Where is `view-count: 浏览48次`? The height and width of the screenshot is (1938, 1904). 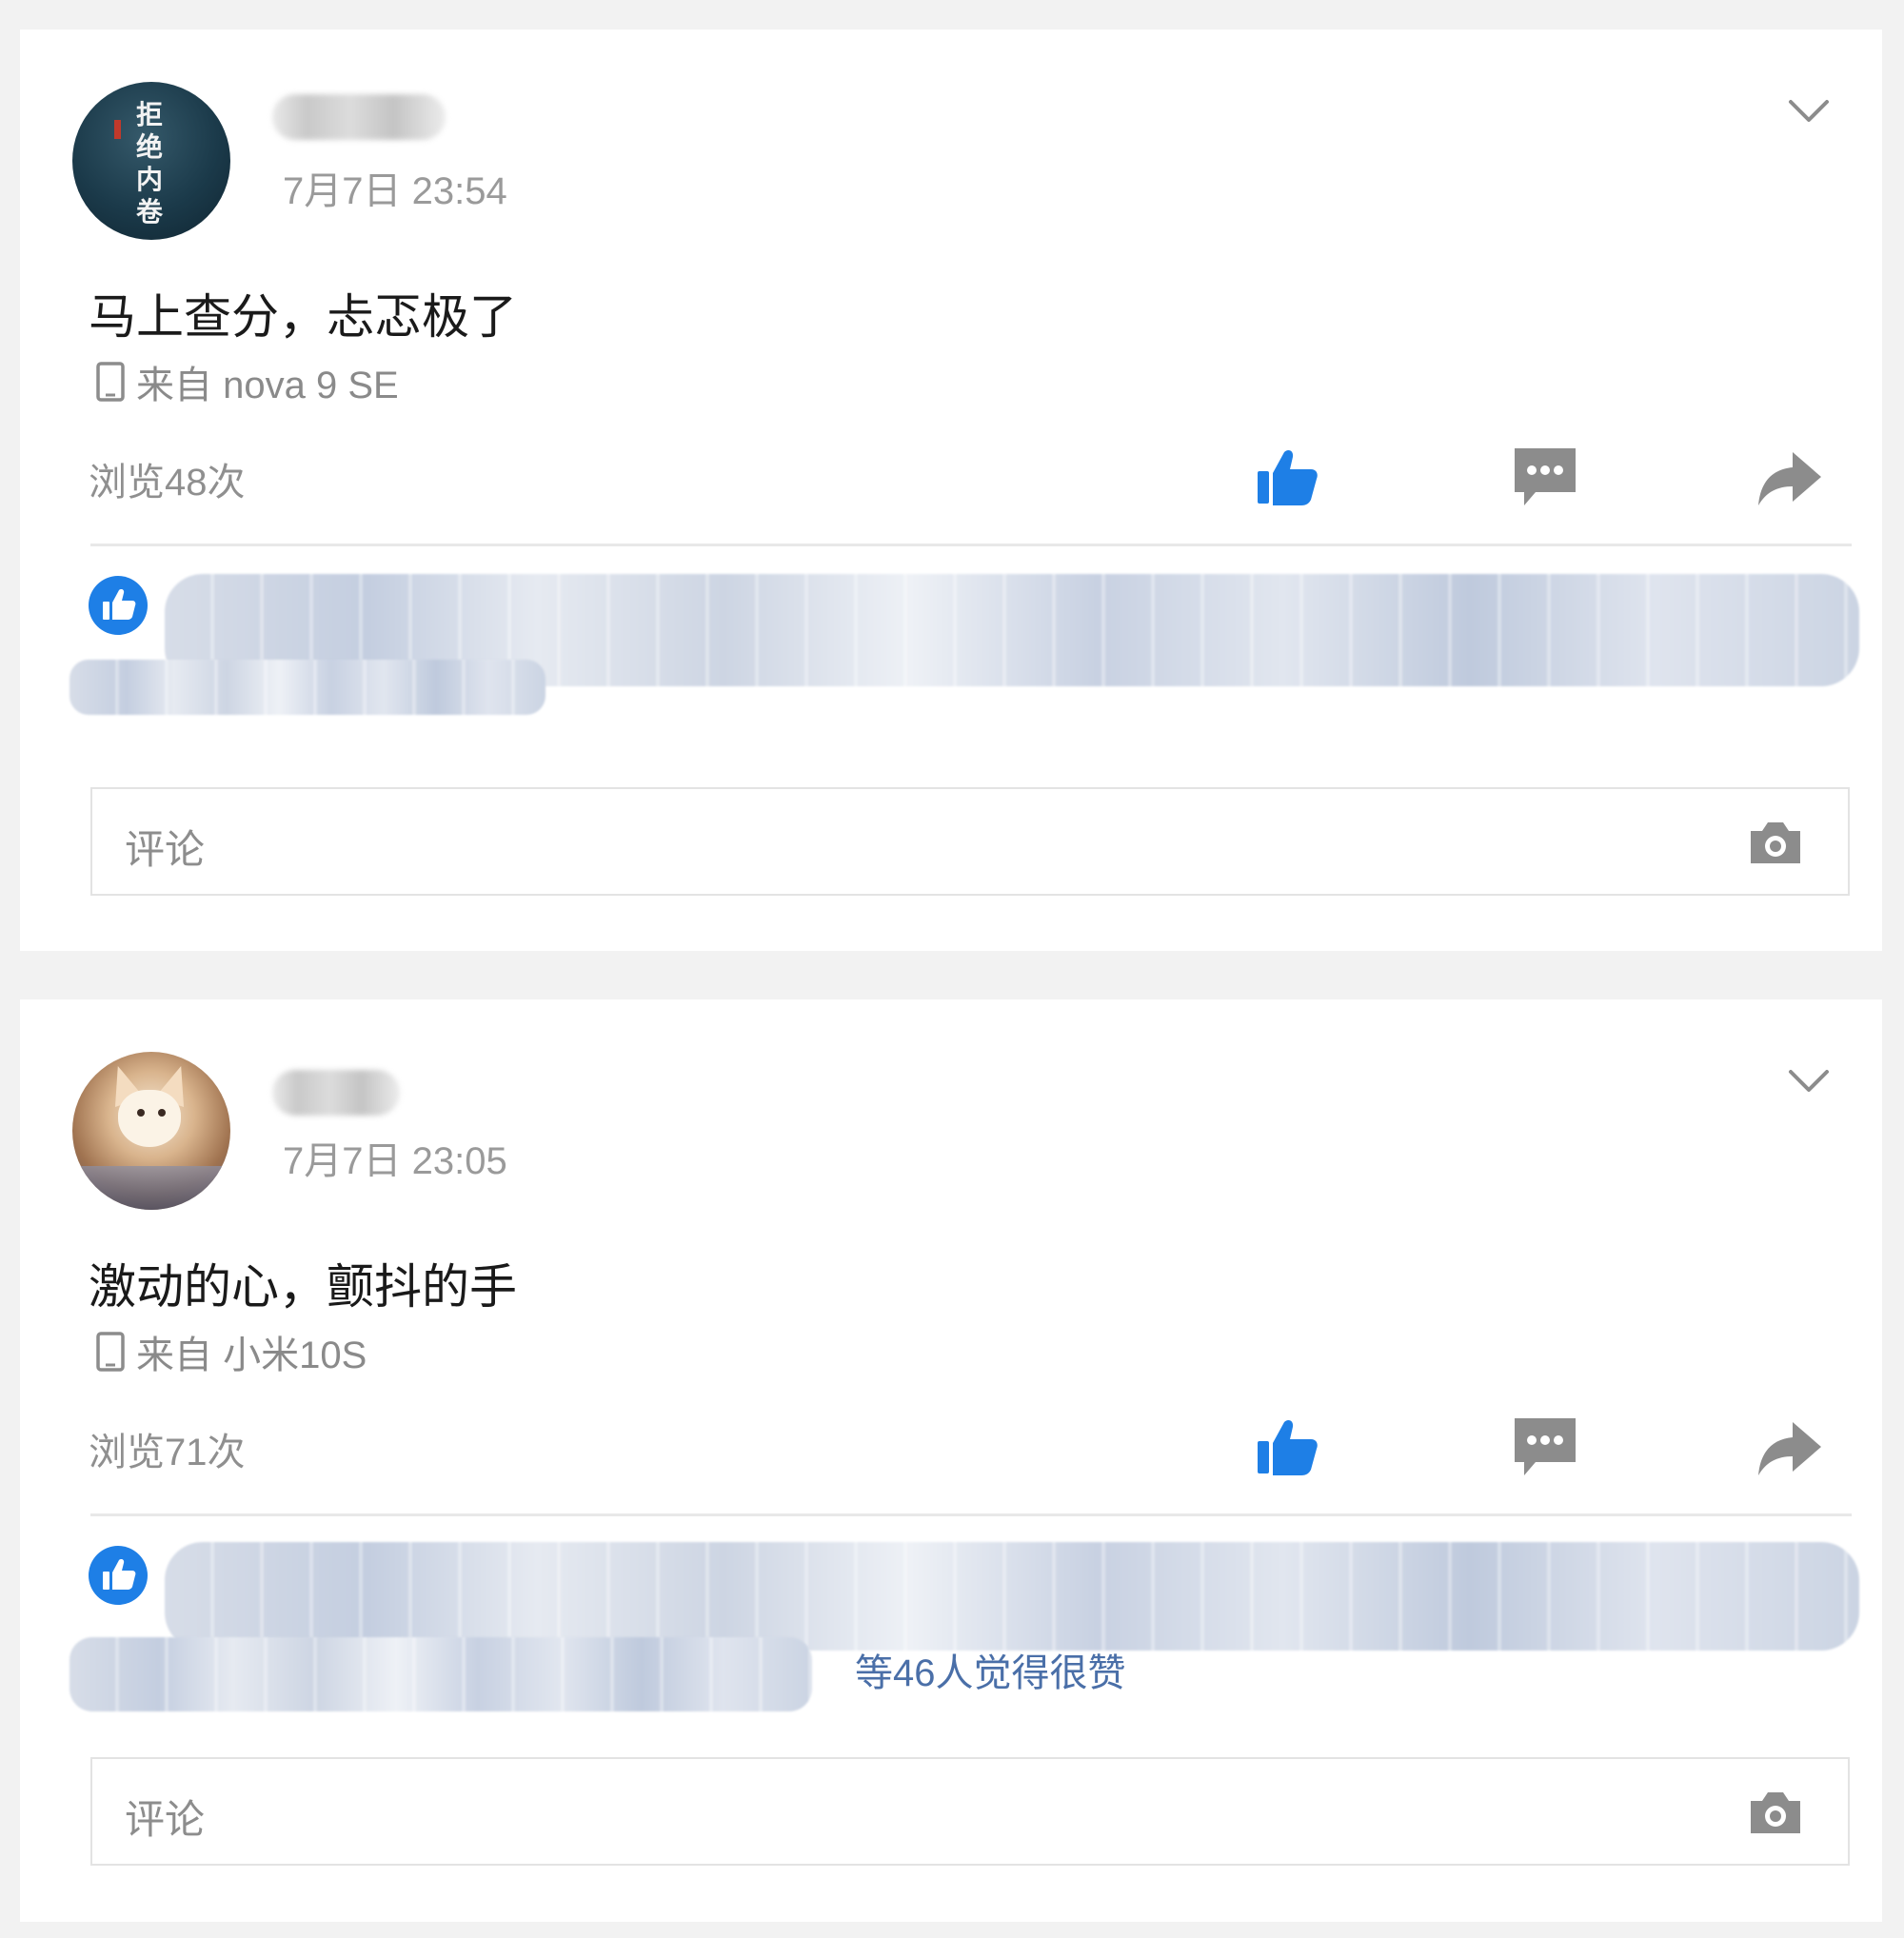 view-count: 浏览48次 is located at coordinates (167, 483).